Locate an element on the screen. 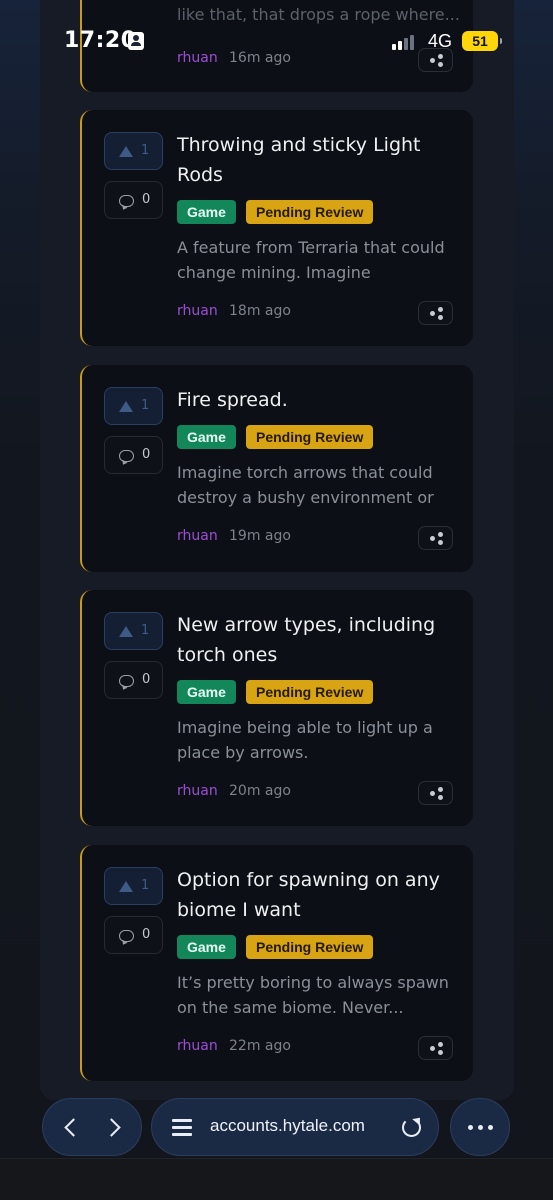  post-title: Fire spread. is located at coordinates (312, 400).